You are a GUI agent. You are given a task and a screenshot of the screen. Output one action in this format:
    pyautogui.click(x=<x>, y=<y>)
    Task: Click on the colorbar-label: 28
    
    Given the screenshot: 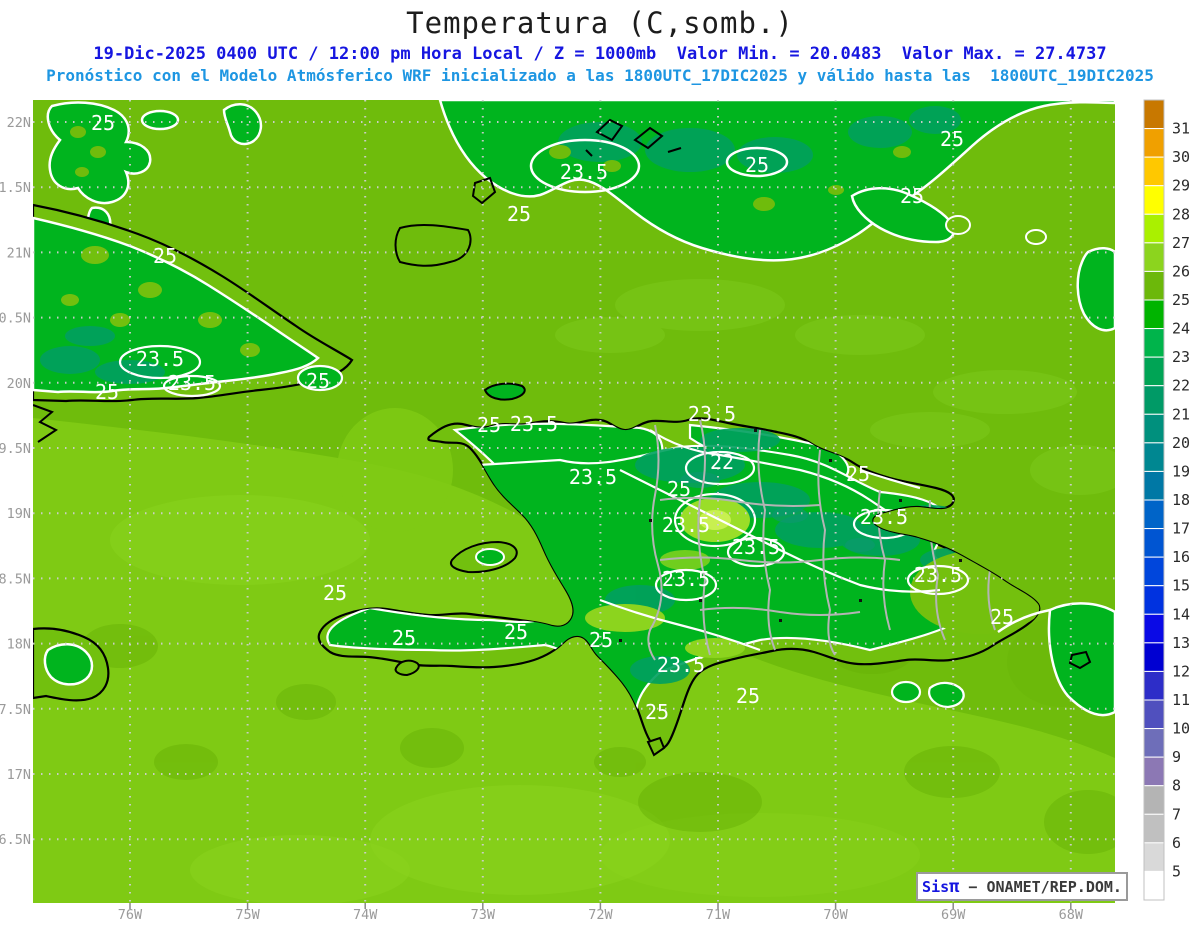 What is the action you would take?
    pyautogui.click(x=1181, y=214)
    